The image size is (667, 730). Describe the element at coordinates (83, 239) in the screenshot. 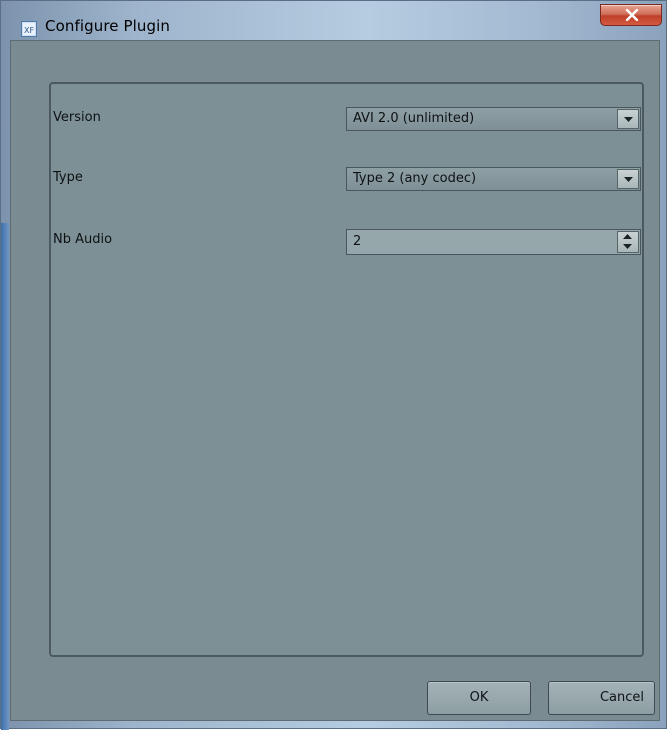

I see `nb-audio-label: Nb Audio` at that location.